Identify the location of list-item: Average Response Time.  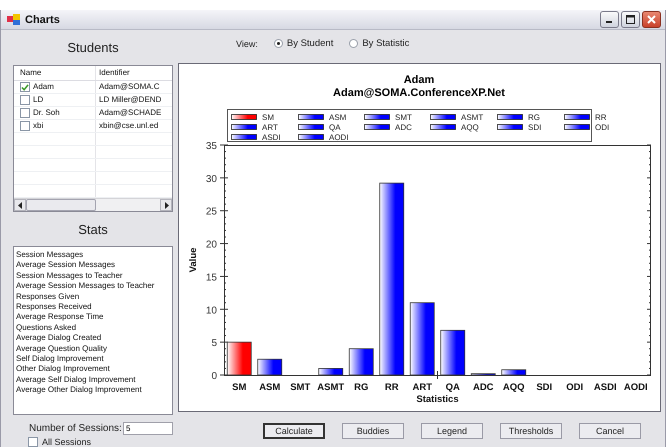
(93, 317).